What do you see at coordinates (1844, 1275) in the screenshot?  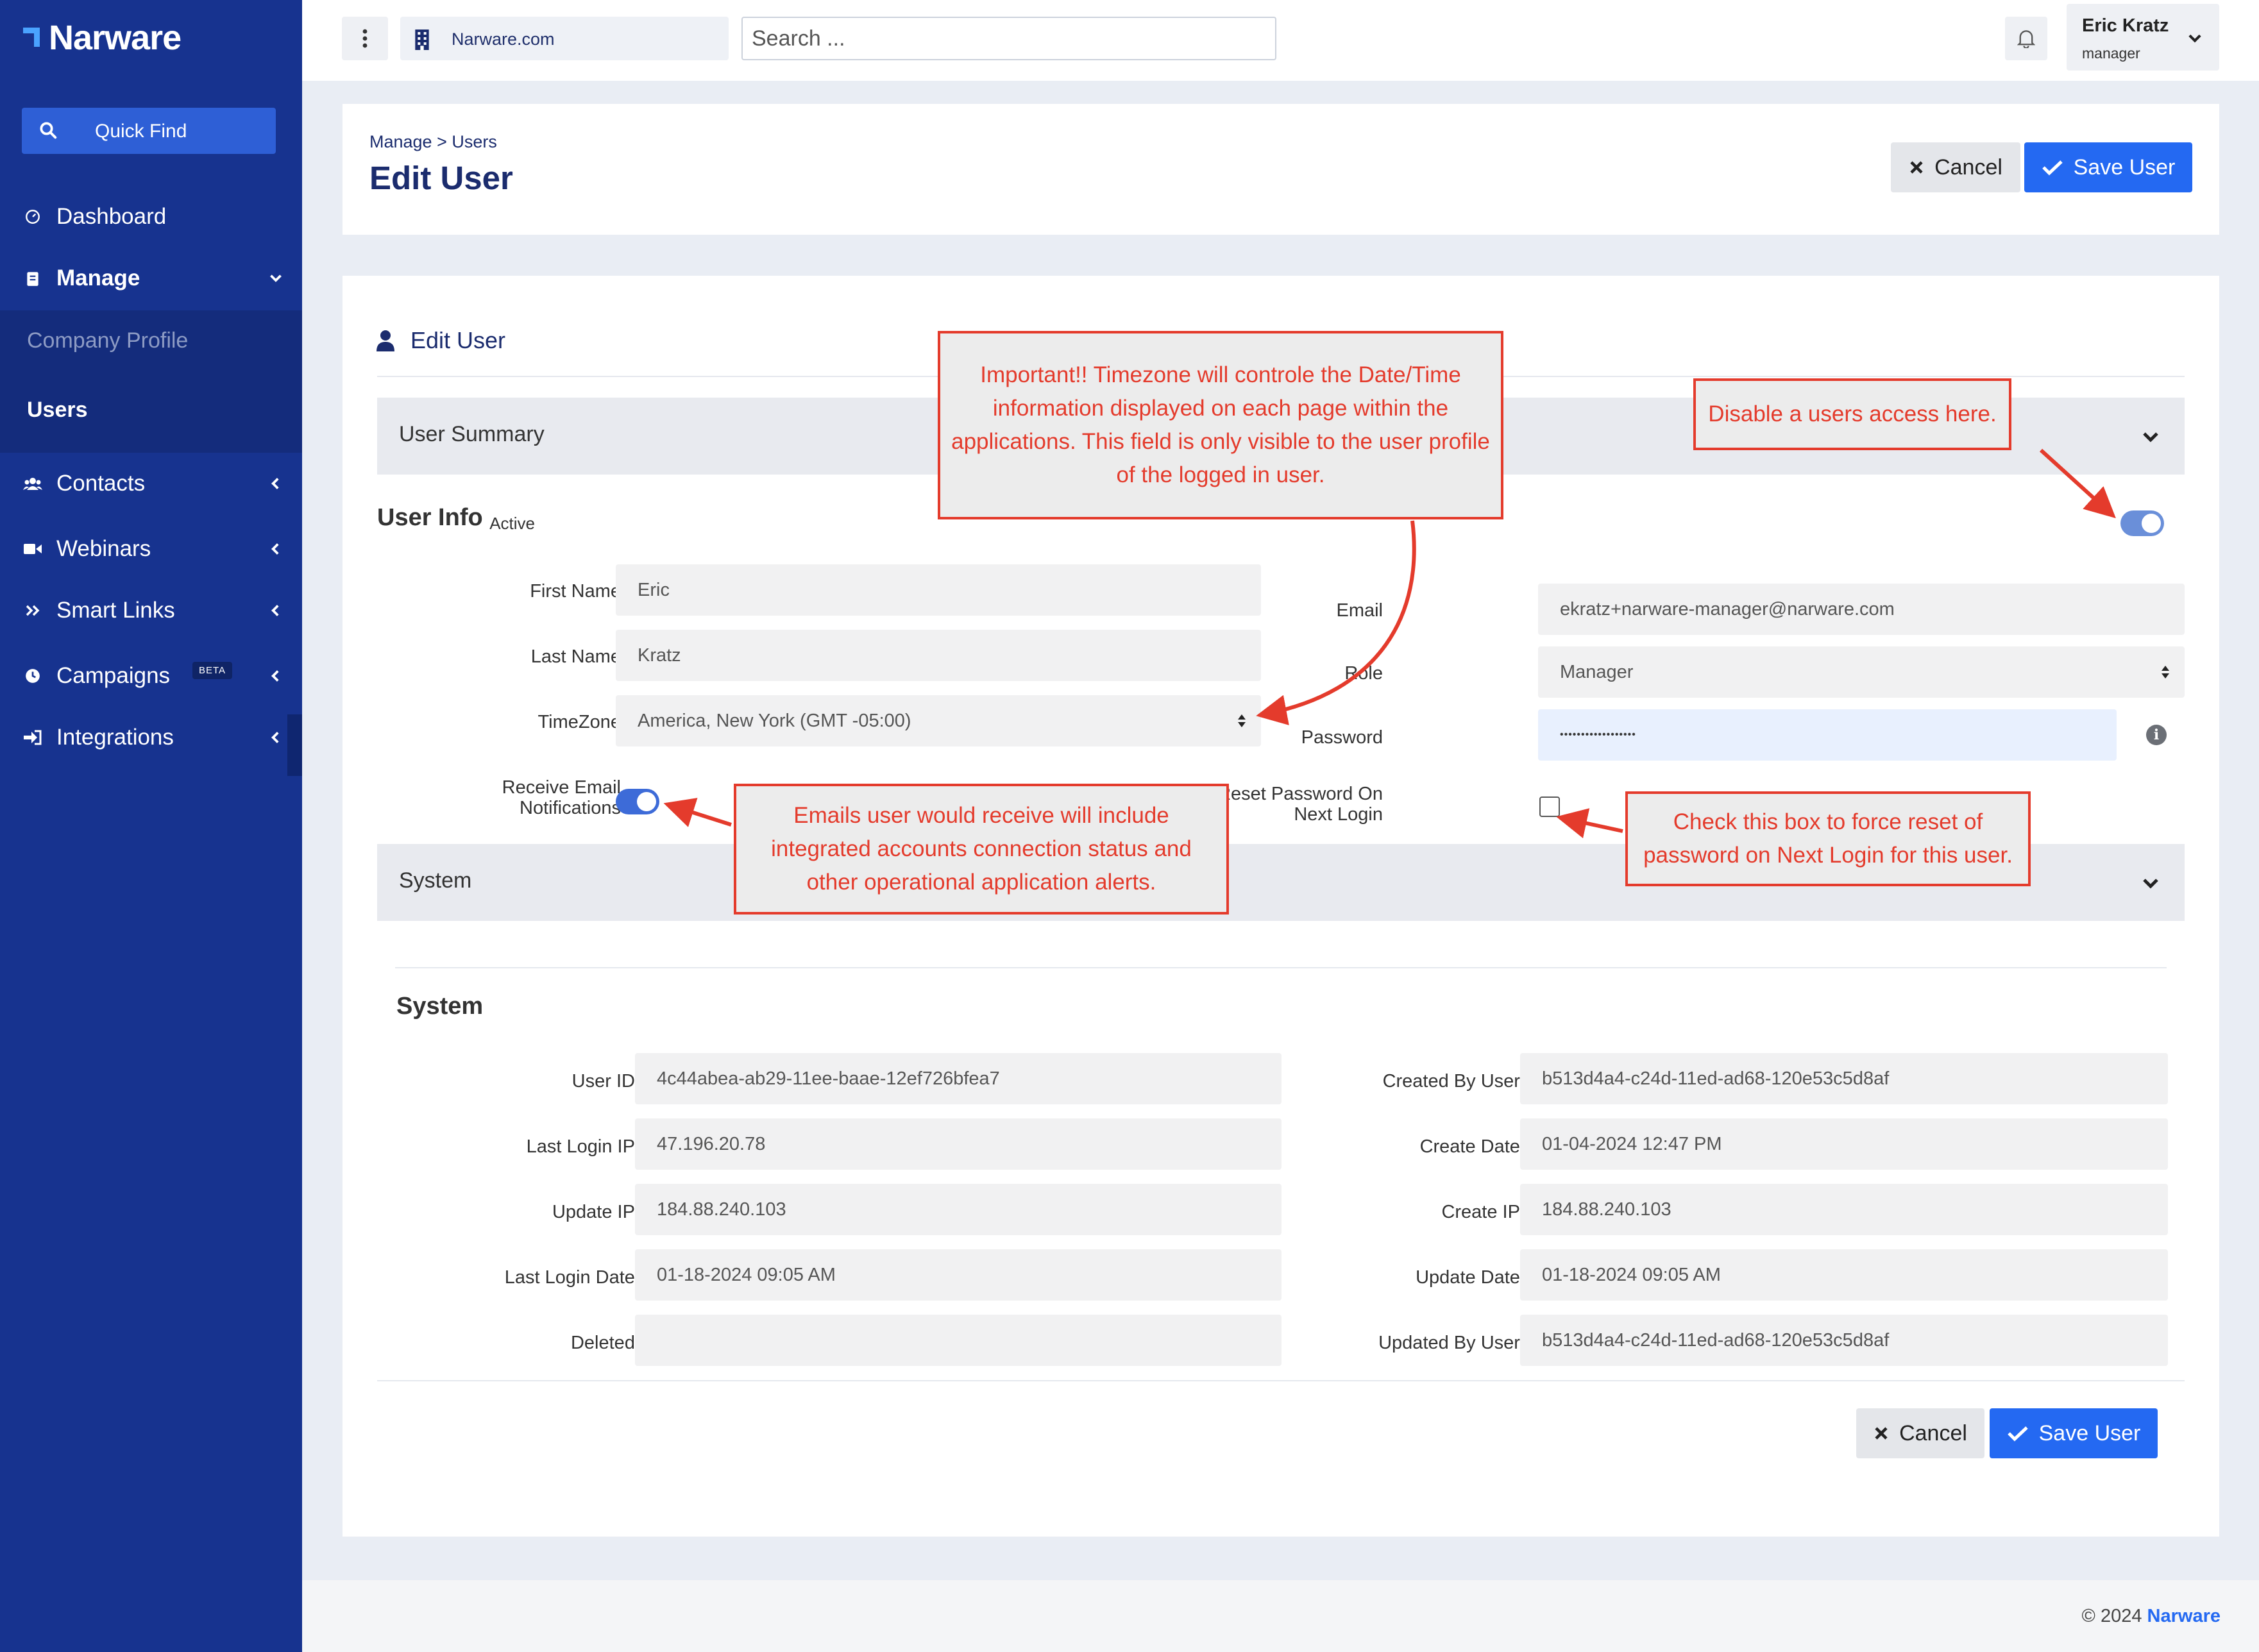 I see `update-date-field: 01-18-2024 09:05 AM` at bounding box center [1844, 1275].